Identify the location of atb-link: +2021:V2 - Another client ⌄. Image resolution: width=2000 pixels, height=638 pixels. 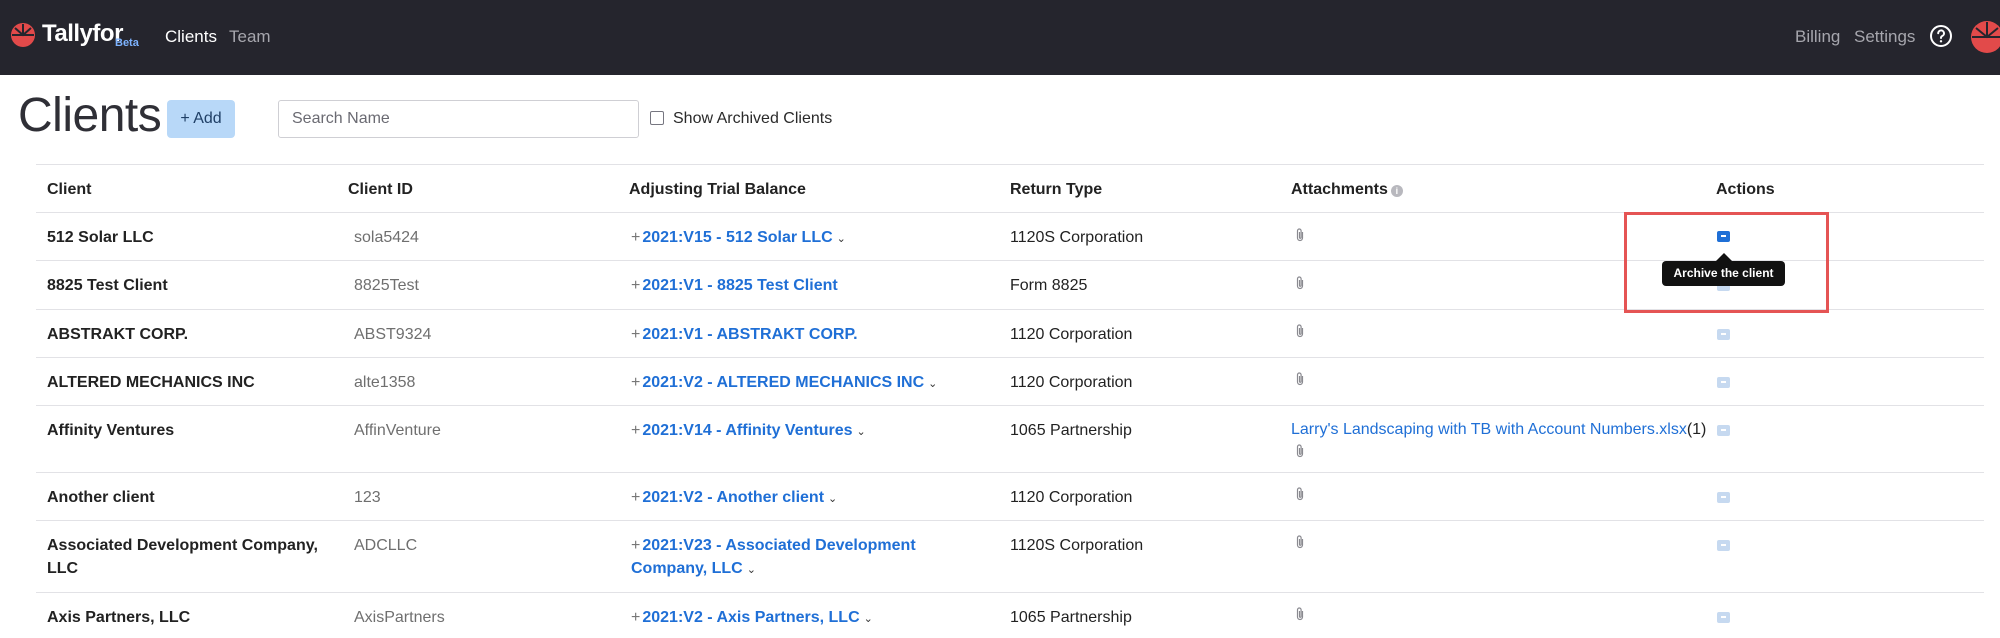
(734, 498).